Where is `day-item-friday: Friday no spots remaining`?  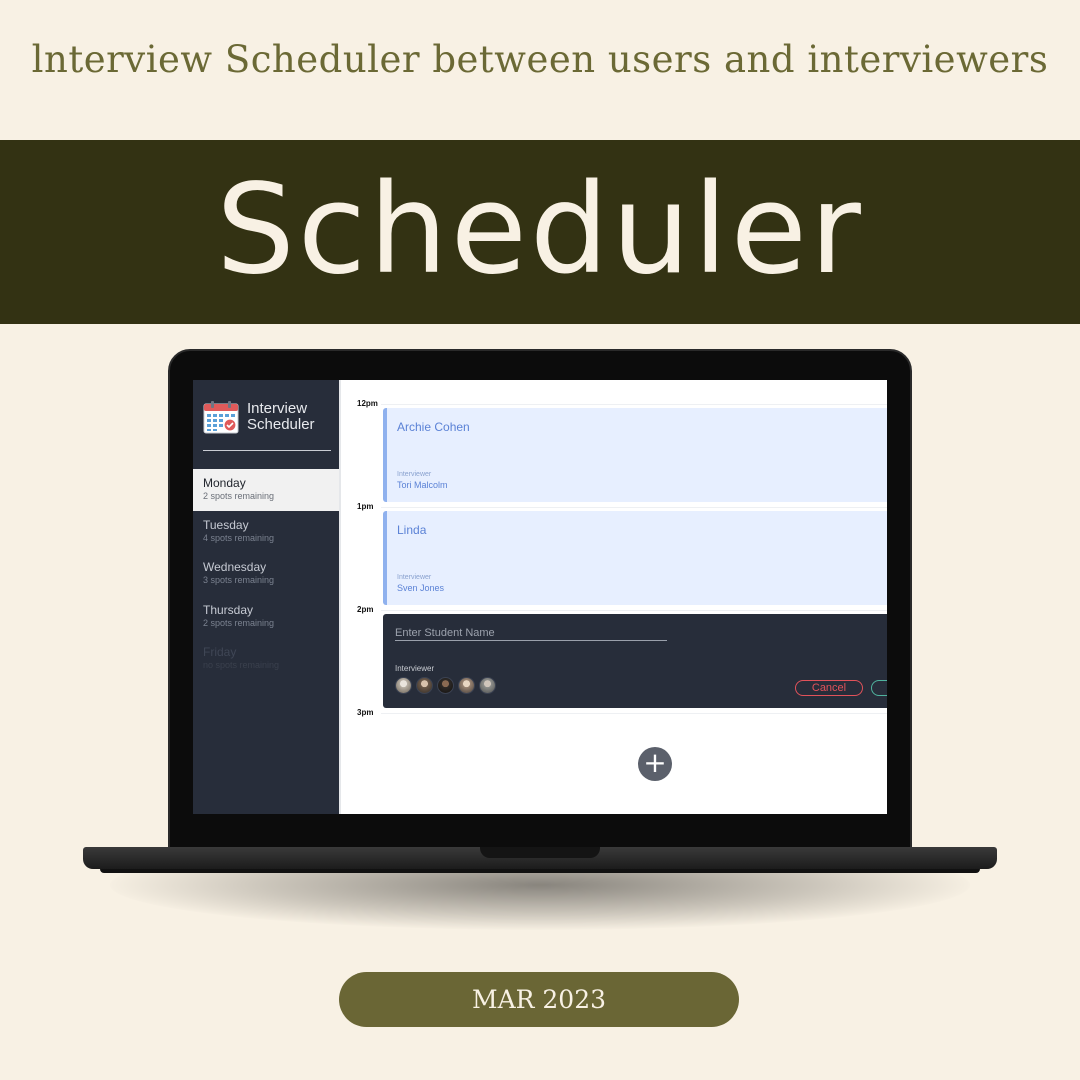
day-item-friday: Friday no spots remaining is located at coordinates (266, 659).